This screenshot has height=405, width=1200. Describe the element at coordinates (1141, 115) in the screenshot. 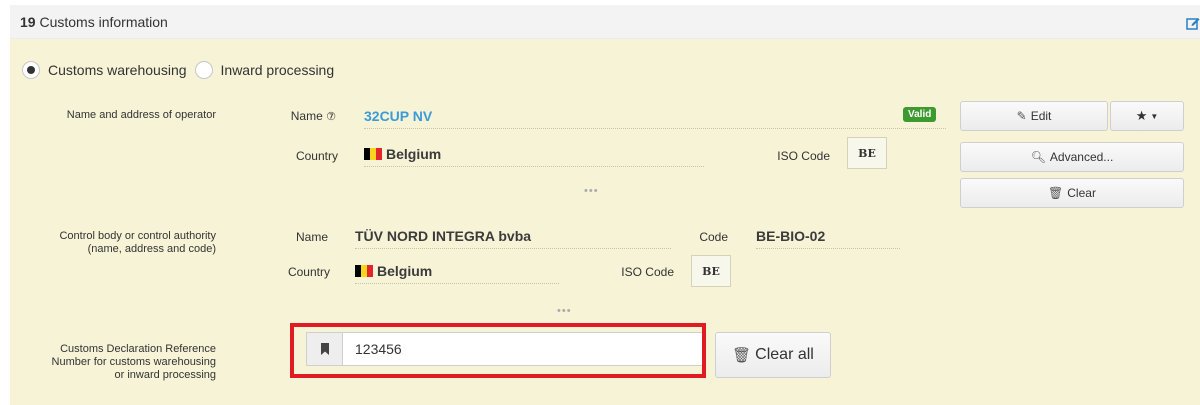

I see `star-icon: ★` at that location.